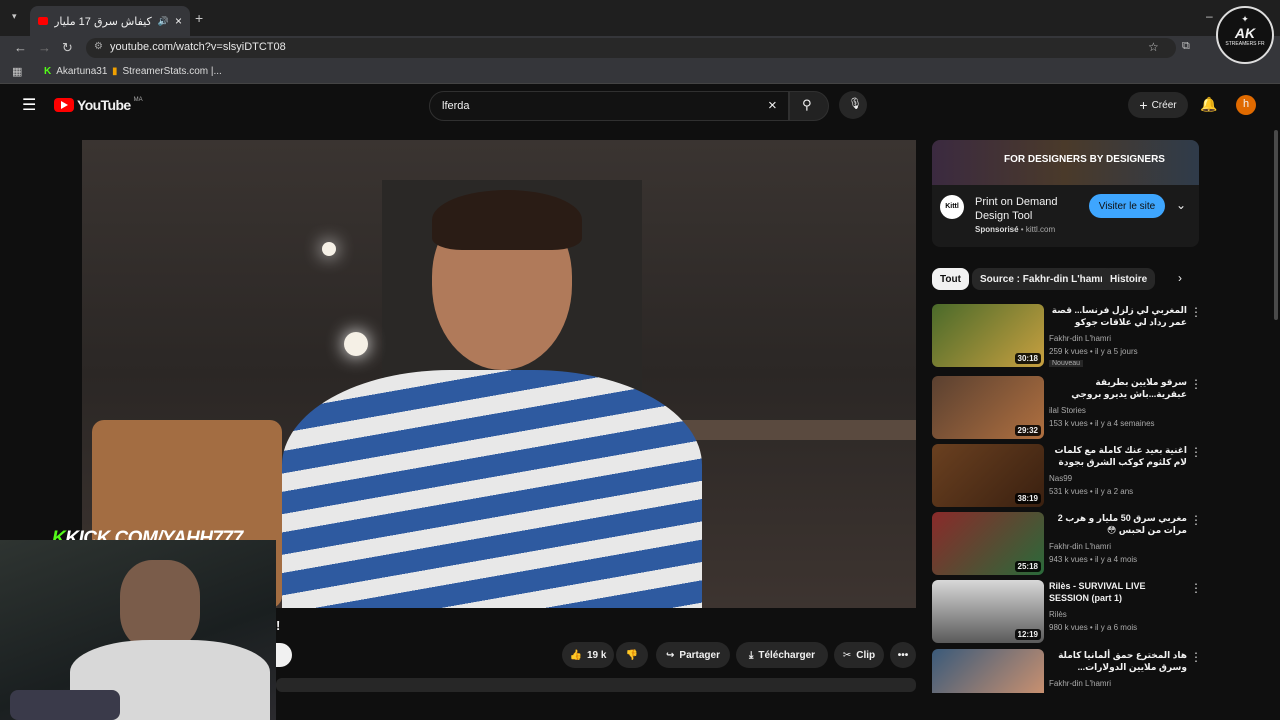  Describe the element at coordinates (575, 655) in the screenshot. I see `thumbs-up-icon: 👍` at that location.